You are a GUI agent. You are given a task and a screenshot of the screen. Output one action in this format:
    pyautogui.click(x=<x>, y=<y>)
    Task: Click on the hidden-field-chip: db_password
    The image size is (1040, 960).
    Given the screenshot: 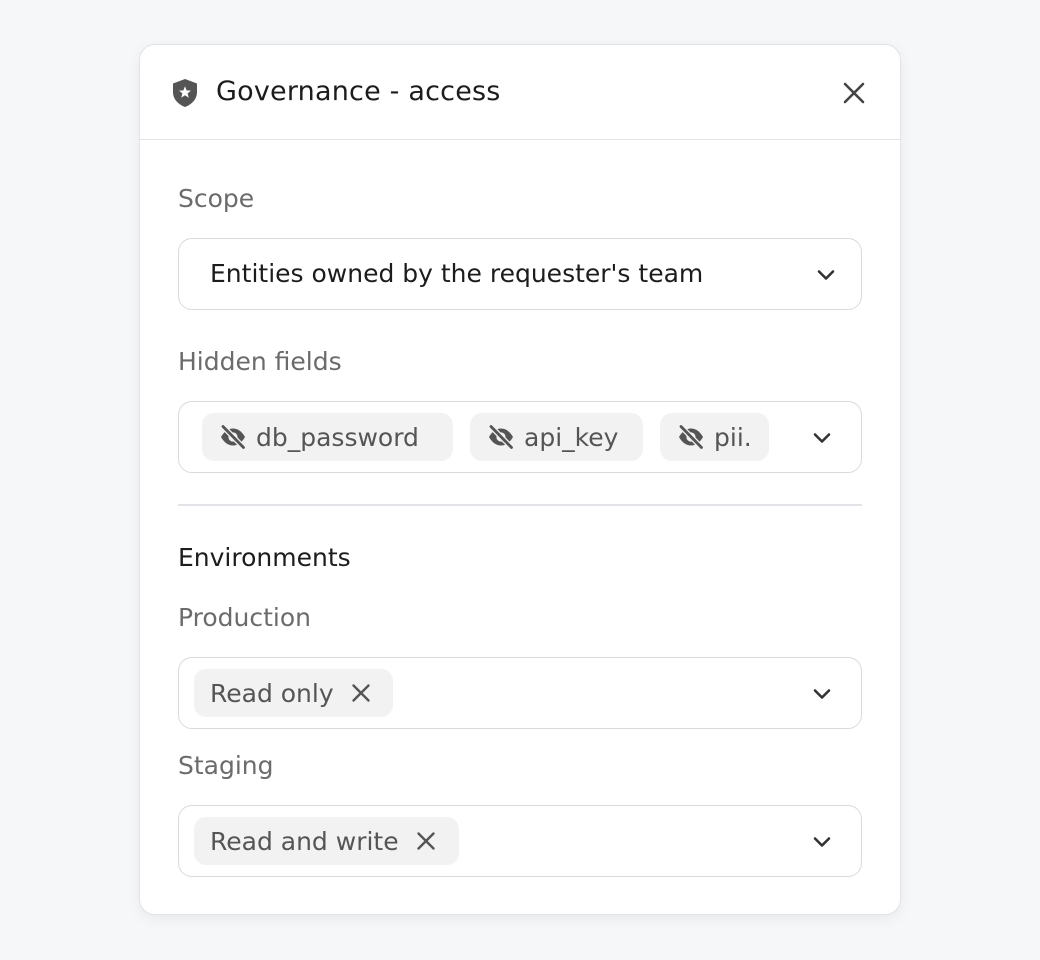 What is the action you would take?
    pyautogui.click(x=327, y=437)
    